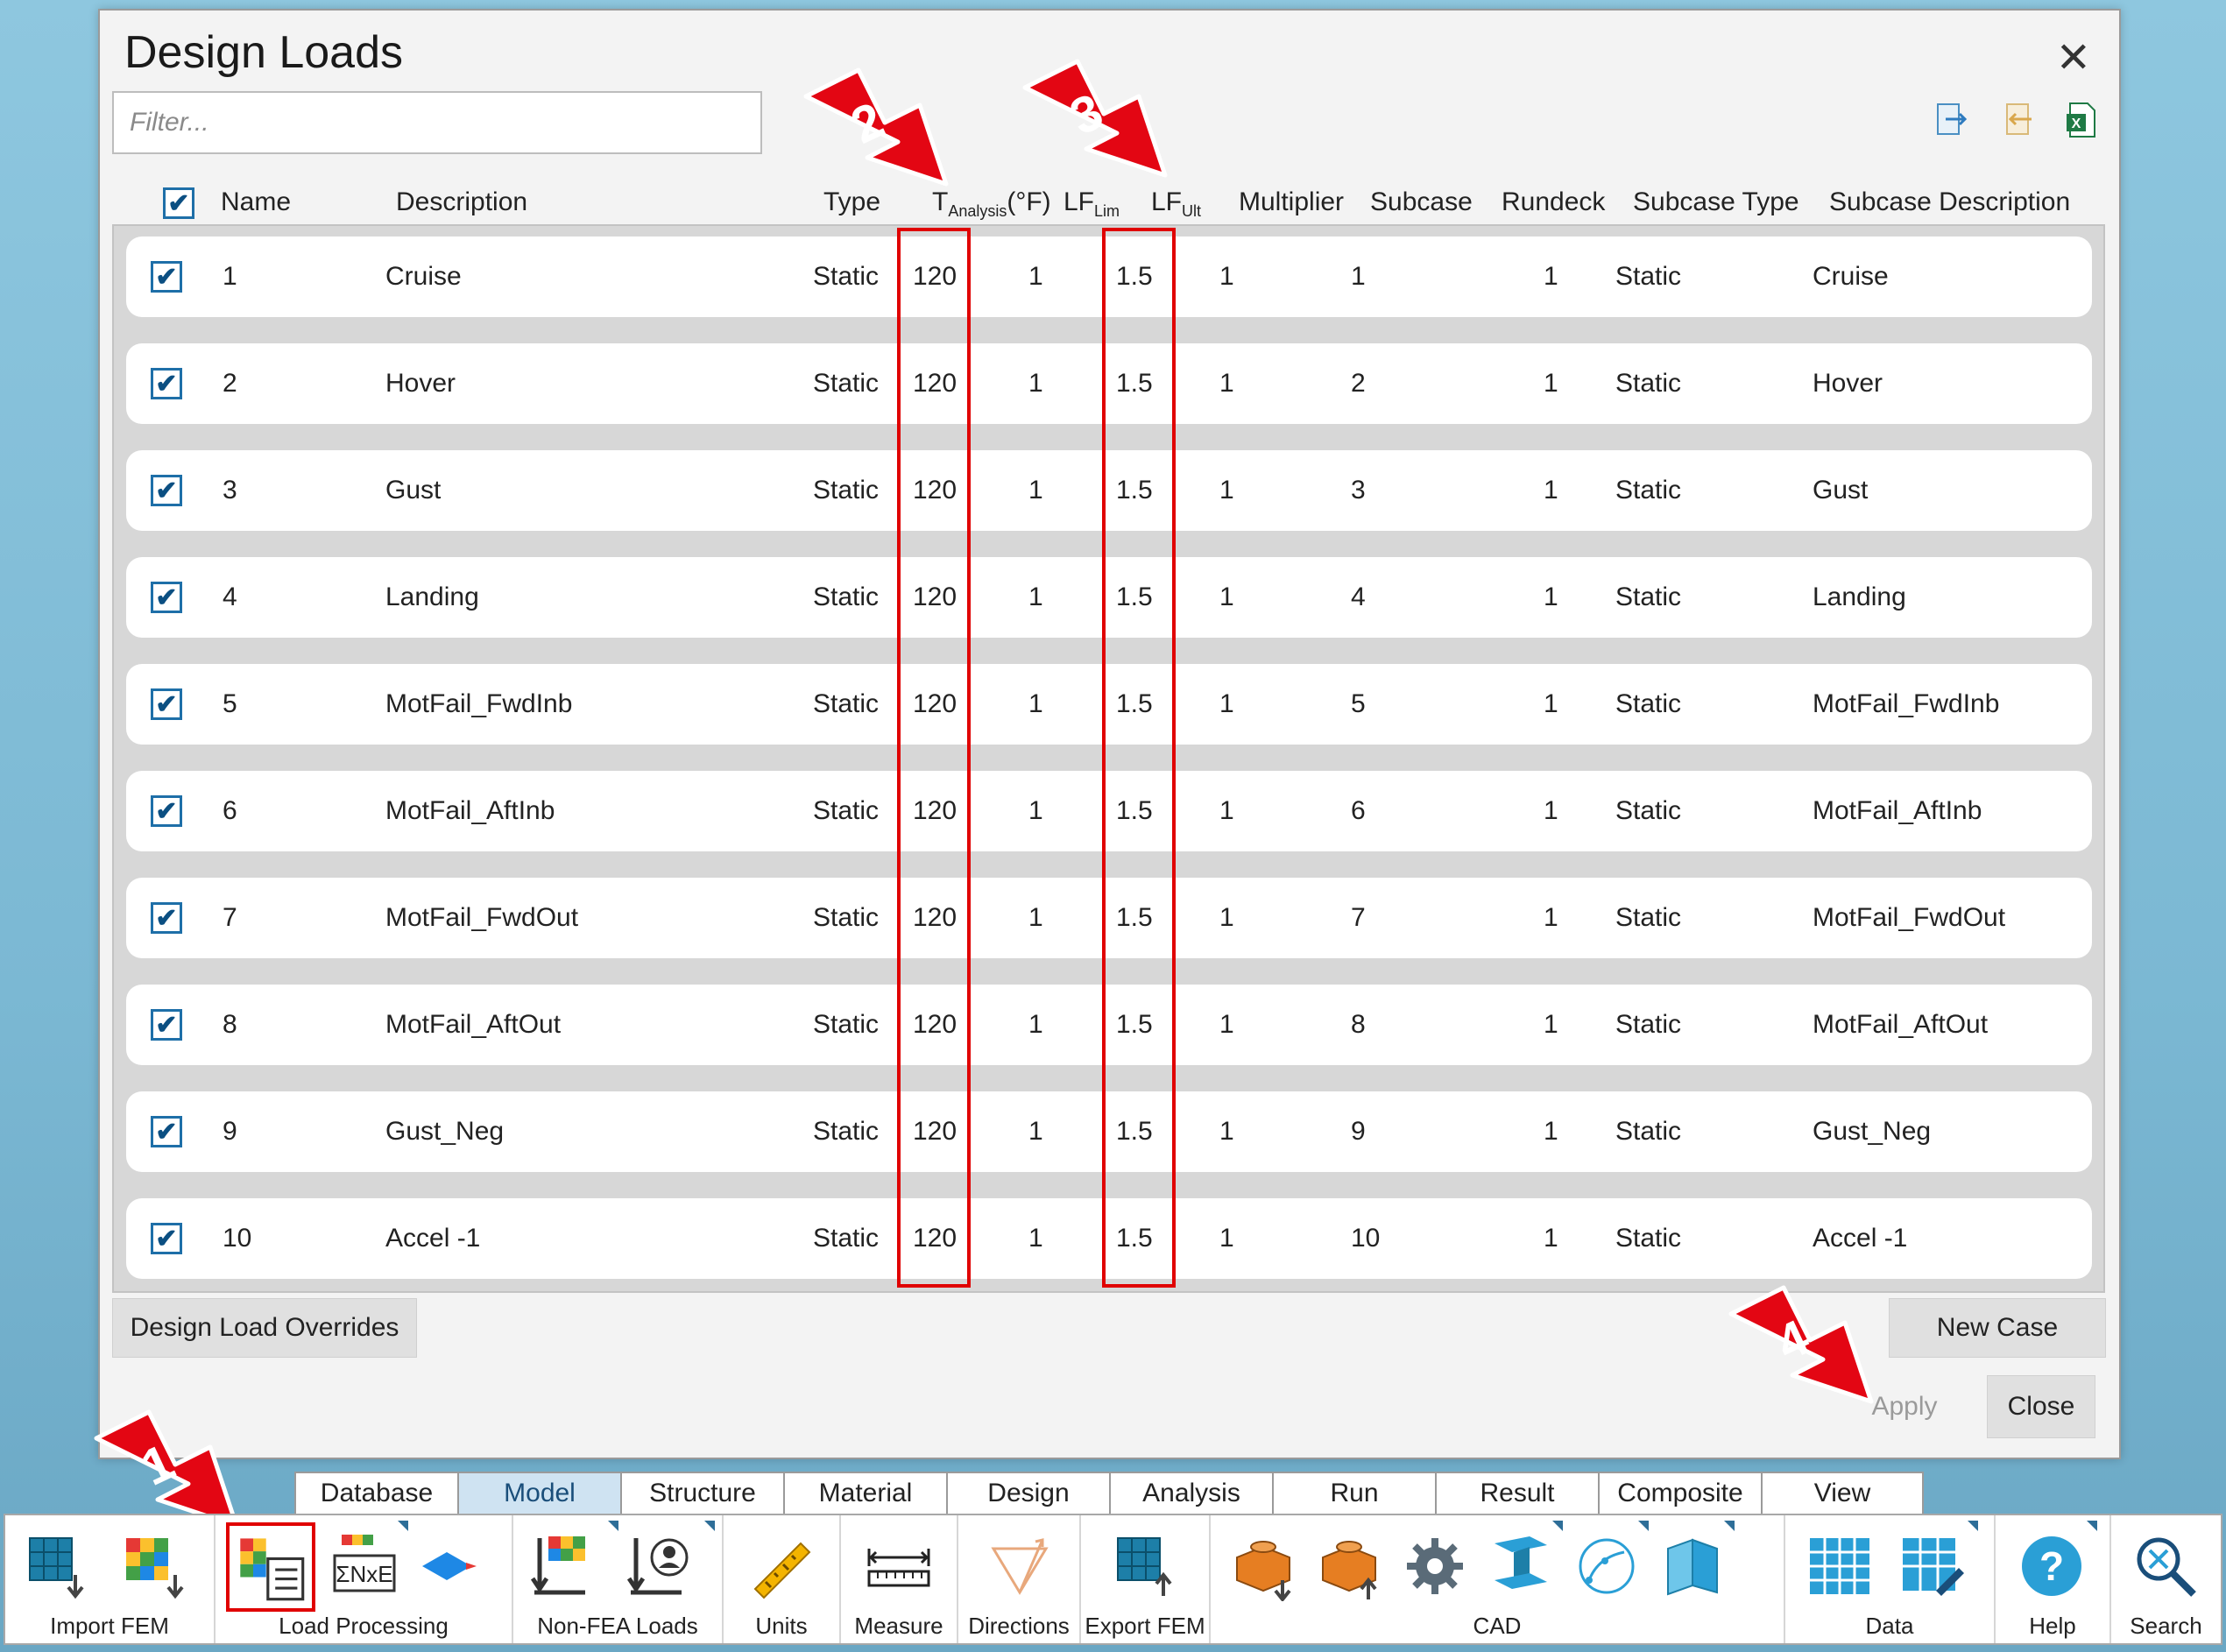 This screenshot has height=1652, width=2226. What do you see at coordinates (899, 1566) in the screenshot?
I see `measure-icon` at bounding box center [899, 1566].